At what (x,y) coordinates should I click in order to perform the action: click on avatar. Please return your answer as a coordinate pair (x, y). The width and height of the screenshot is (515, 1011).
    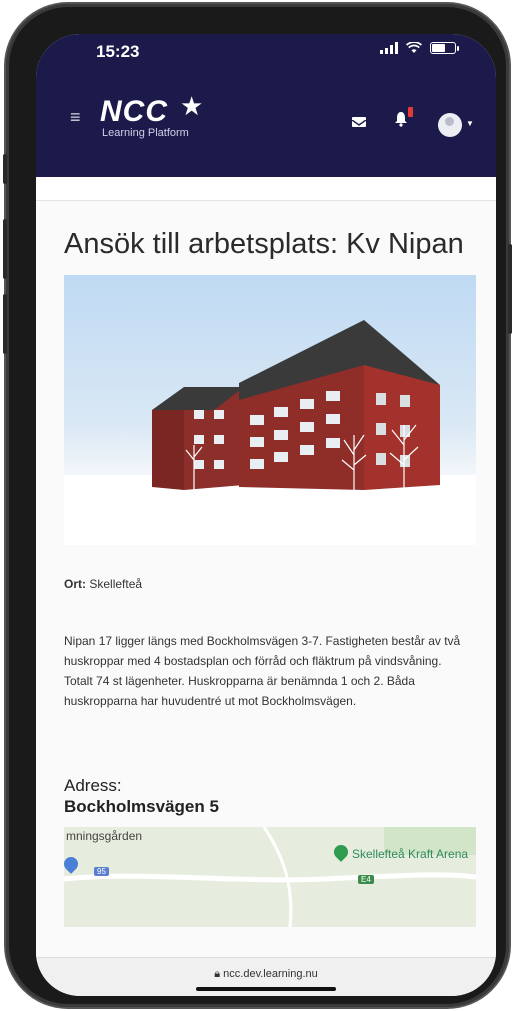
    Looking at the image, I should click on (450, 125).